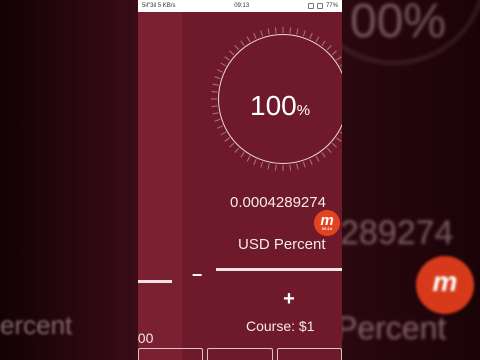 The width and height of the screenshot is (480, 360). What do you see at coordinates (327, 223) in the screenshot?
I see `screen-recorder-badge: m 00:13` at bounding box center [327, 223].